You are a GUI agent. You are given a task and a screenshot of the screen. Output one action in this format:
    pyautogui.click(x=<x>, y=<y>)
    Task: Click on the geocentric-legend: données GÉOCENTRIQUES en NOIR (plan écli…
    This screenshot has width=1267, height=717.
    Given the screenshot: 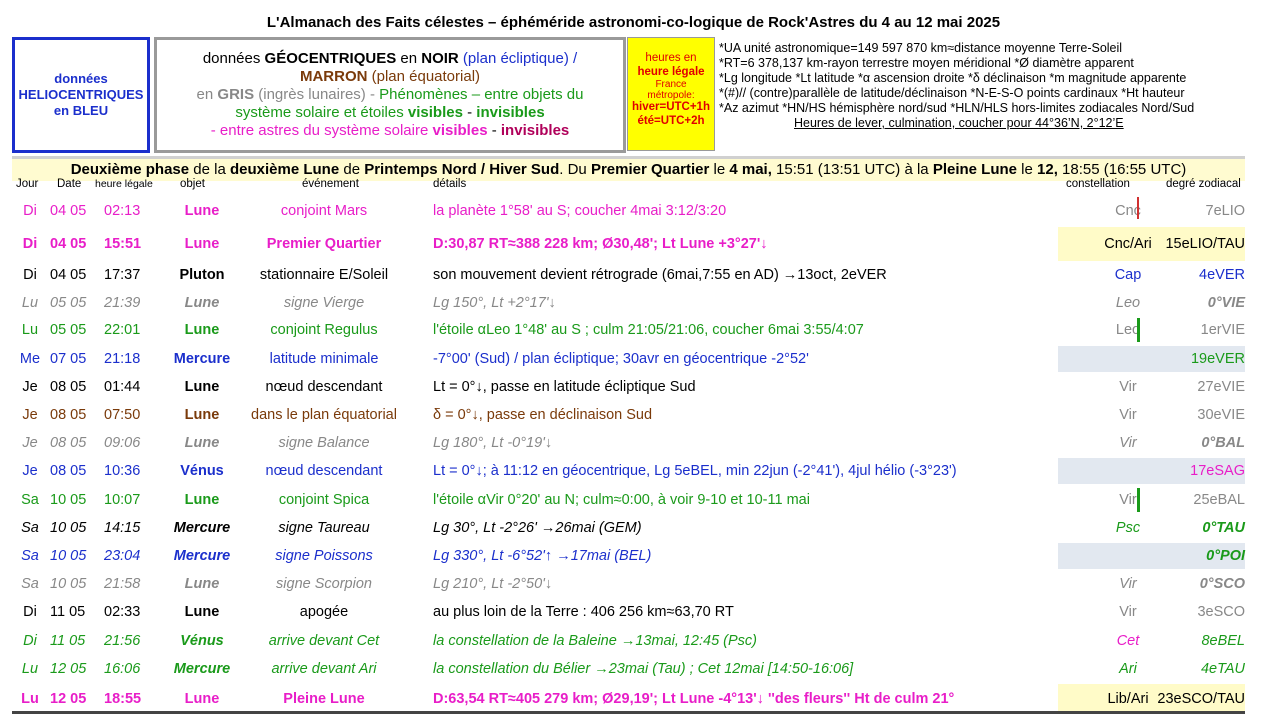 What is the action you would take?
    pyautogui.click(x=390, y=95)
    